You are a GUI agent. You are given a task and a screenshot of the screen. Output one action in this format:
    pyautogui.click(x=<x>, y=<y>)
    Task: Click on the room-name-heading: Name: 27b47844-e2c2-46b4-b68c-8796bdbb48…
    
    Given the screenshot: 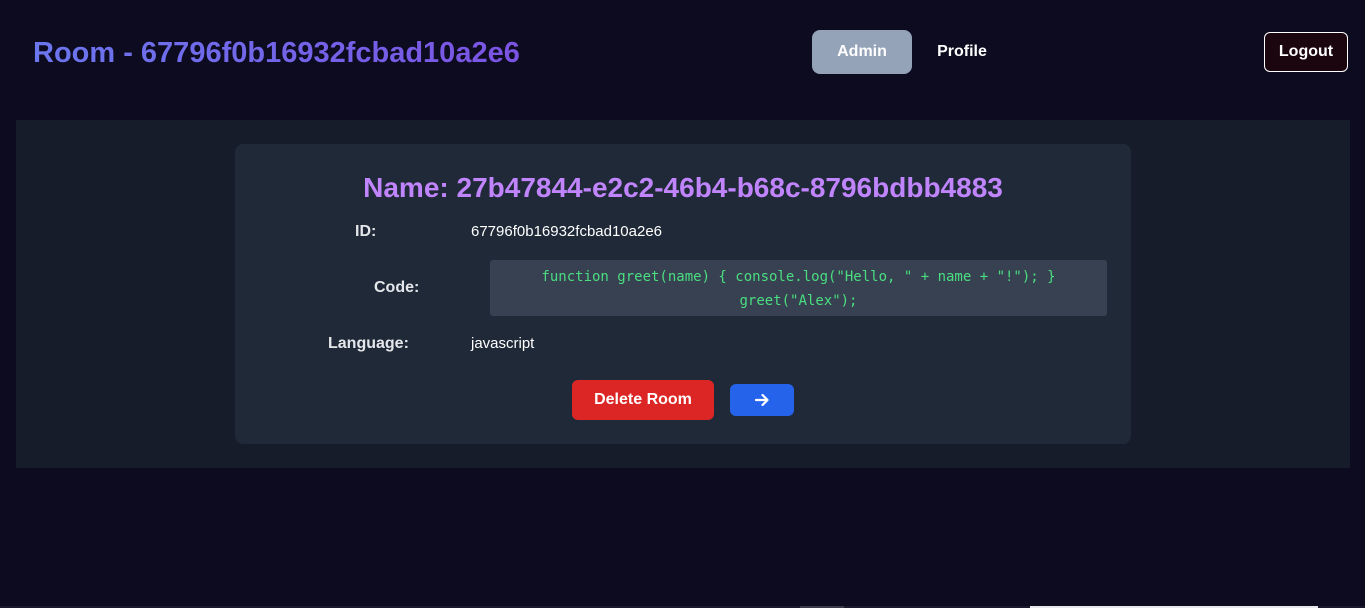 What is the action you would take?
    pyautogui.click(x=683, y=187)
    